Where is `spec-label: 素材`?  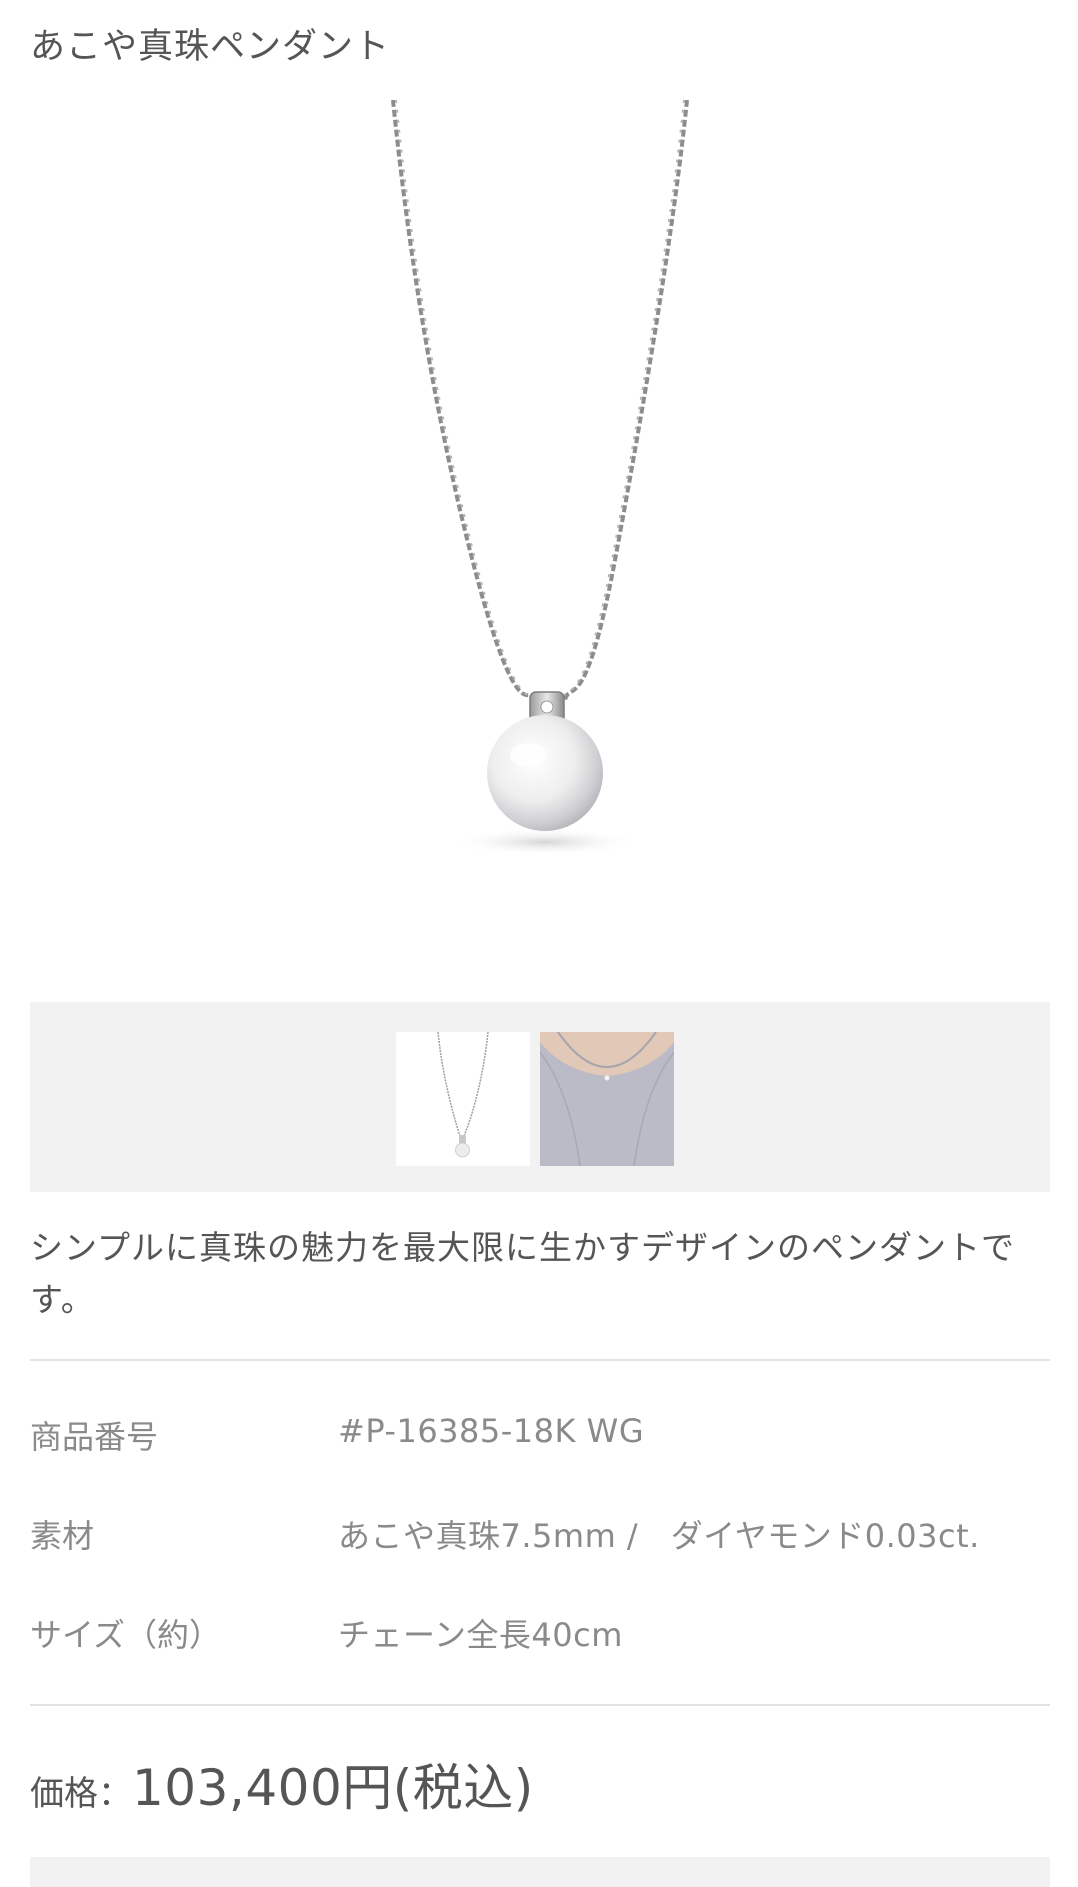 spec-label: 素材 is located at coordinates (62, 1536).